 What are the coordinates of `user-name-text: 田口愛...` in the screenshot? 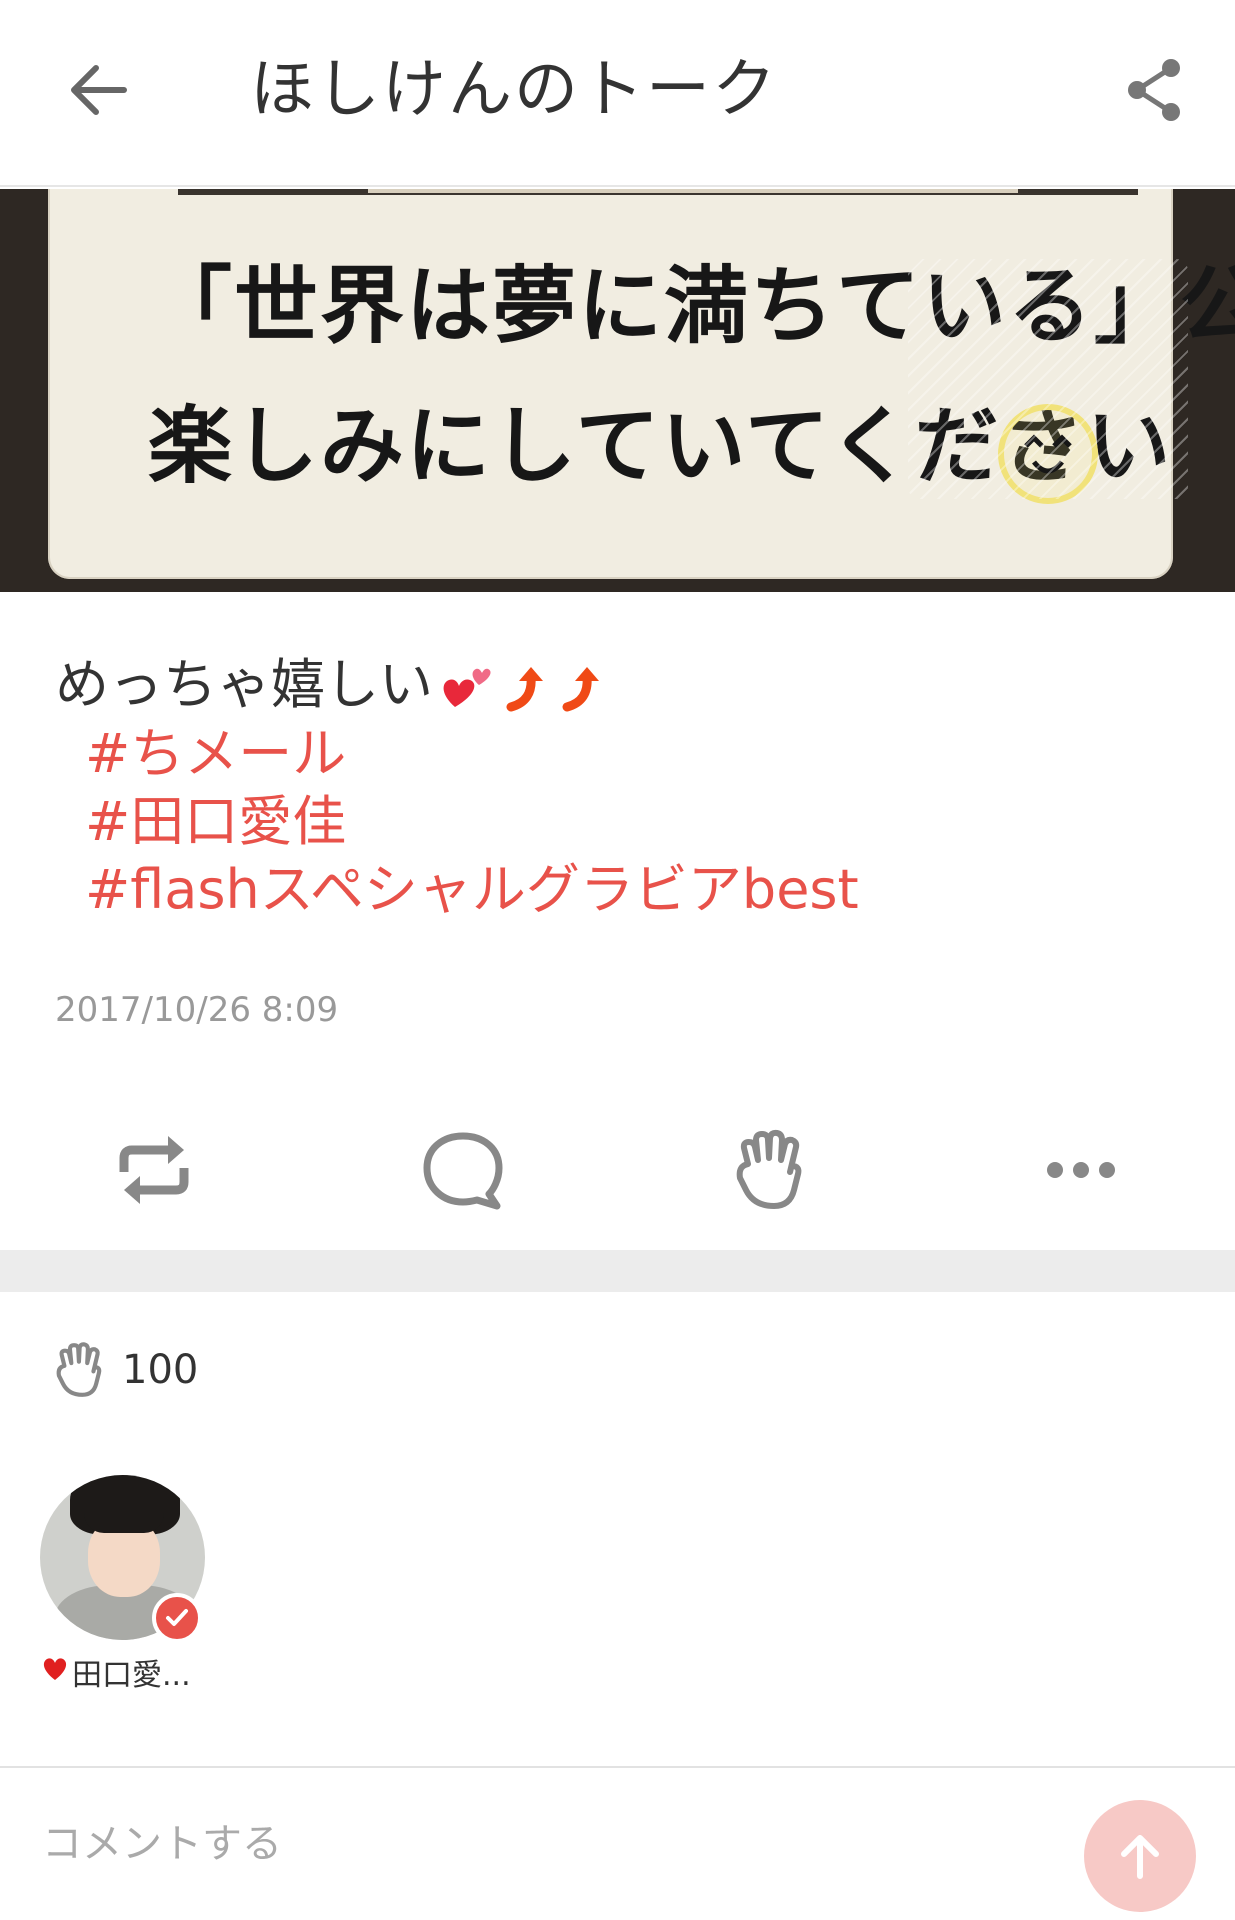 It's located at (131, 1675).